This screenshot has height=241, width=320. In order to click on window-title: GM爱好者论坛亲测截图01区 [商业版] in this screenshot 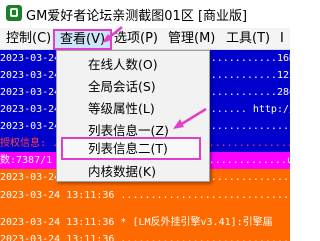, I will do `click(137, 16)`.